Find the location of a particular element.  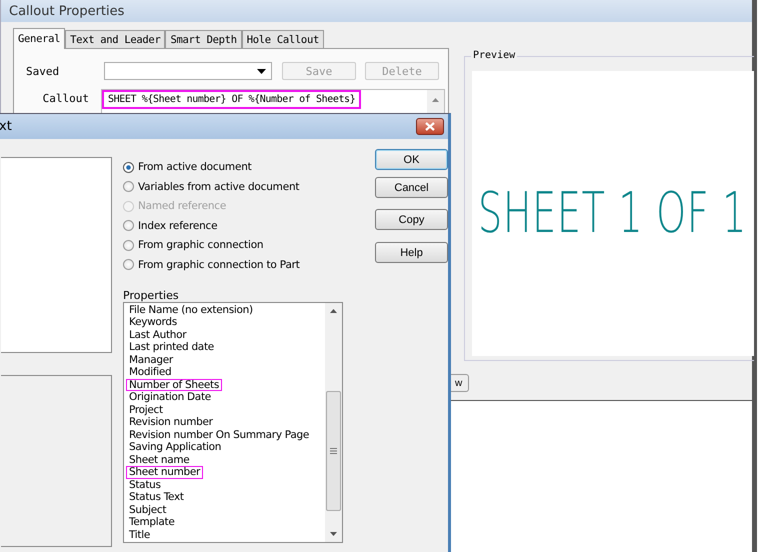

radio-label: Named reference is located at coordinates (182, 206).